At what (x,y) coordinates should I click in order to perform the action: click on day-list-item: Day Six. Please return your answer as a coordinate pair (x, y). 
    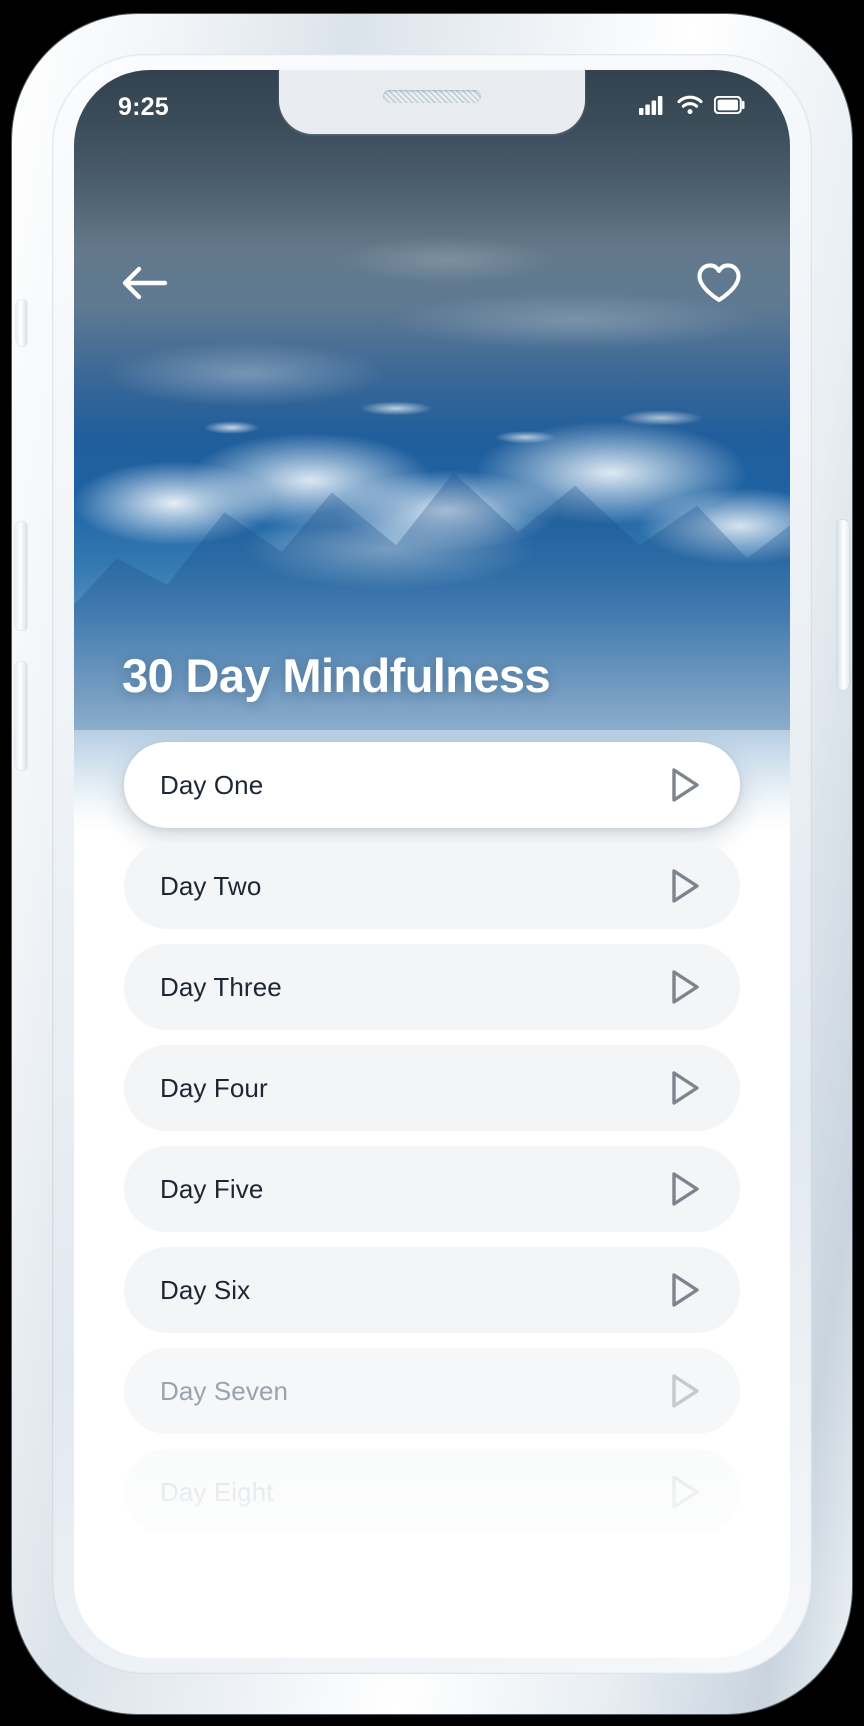
    Looking at the image, I should click on (432, 1290).